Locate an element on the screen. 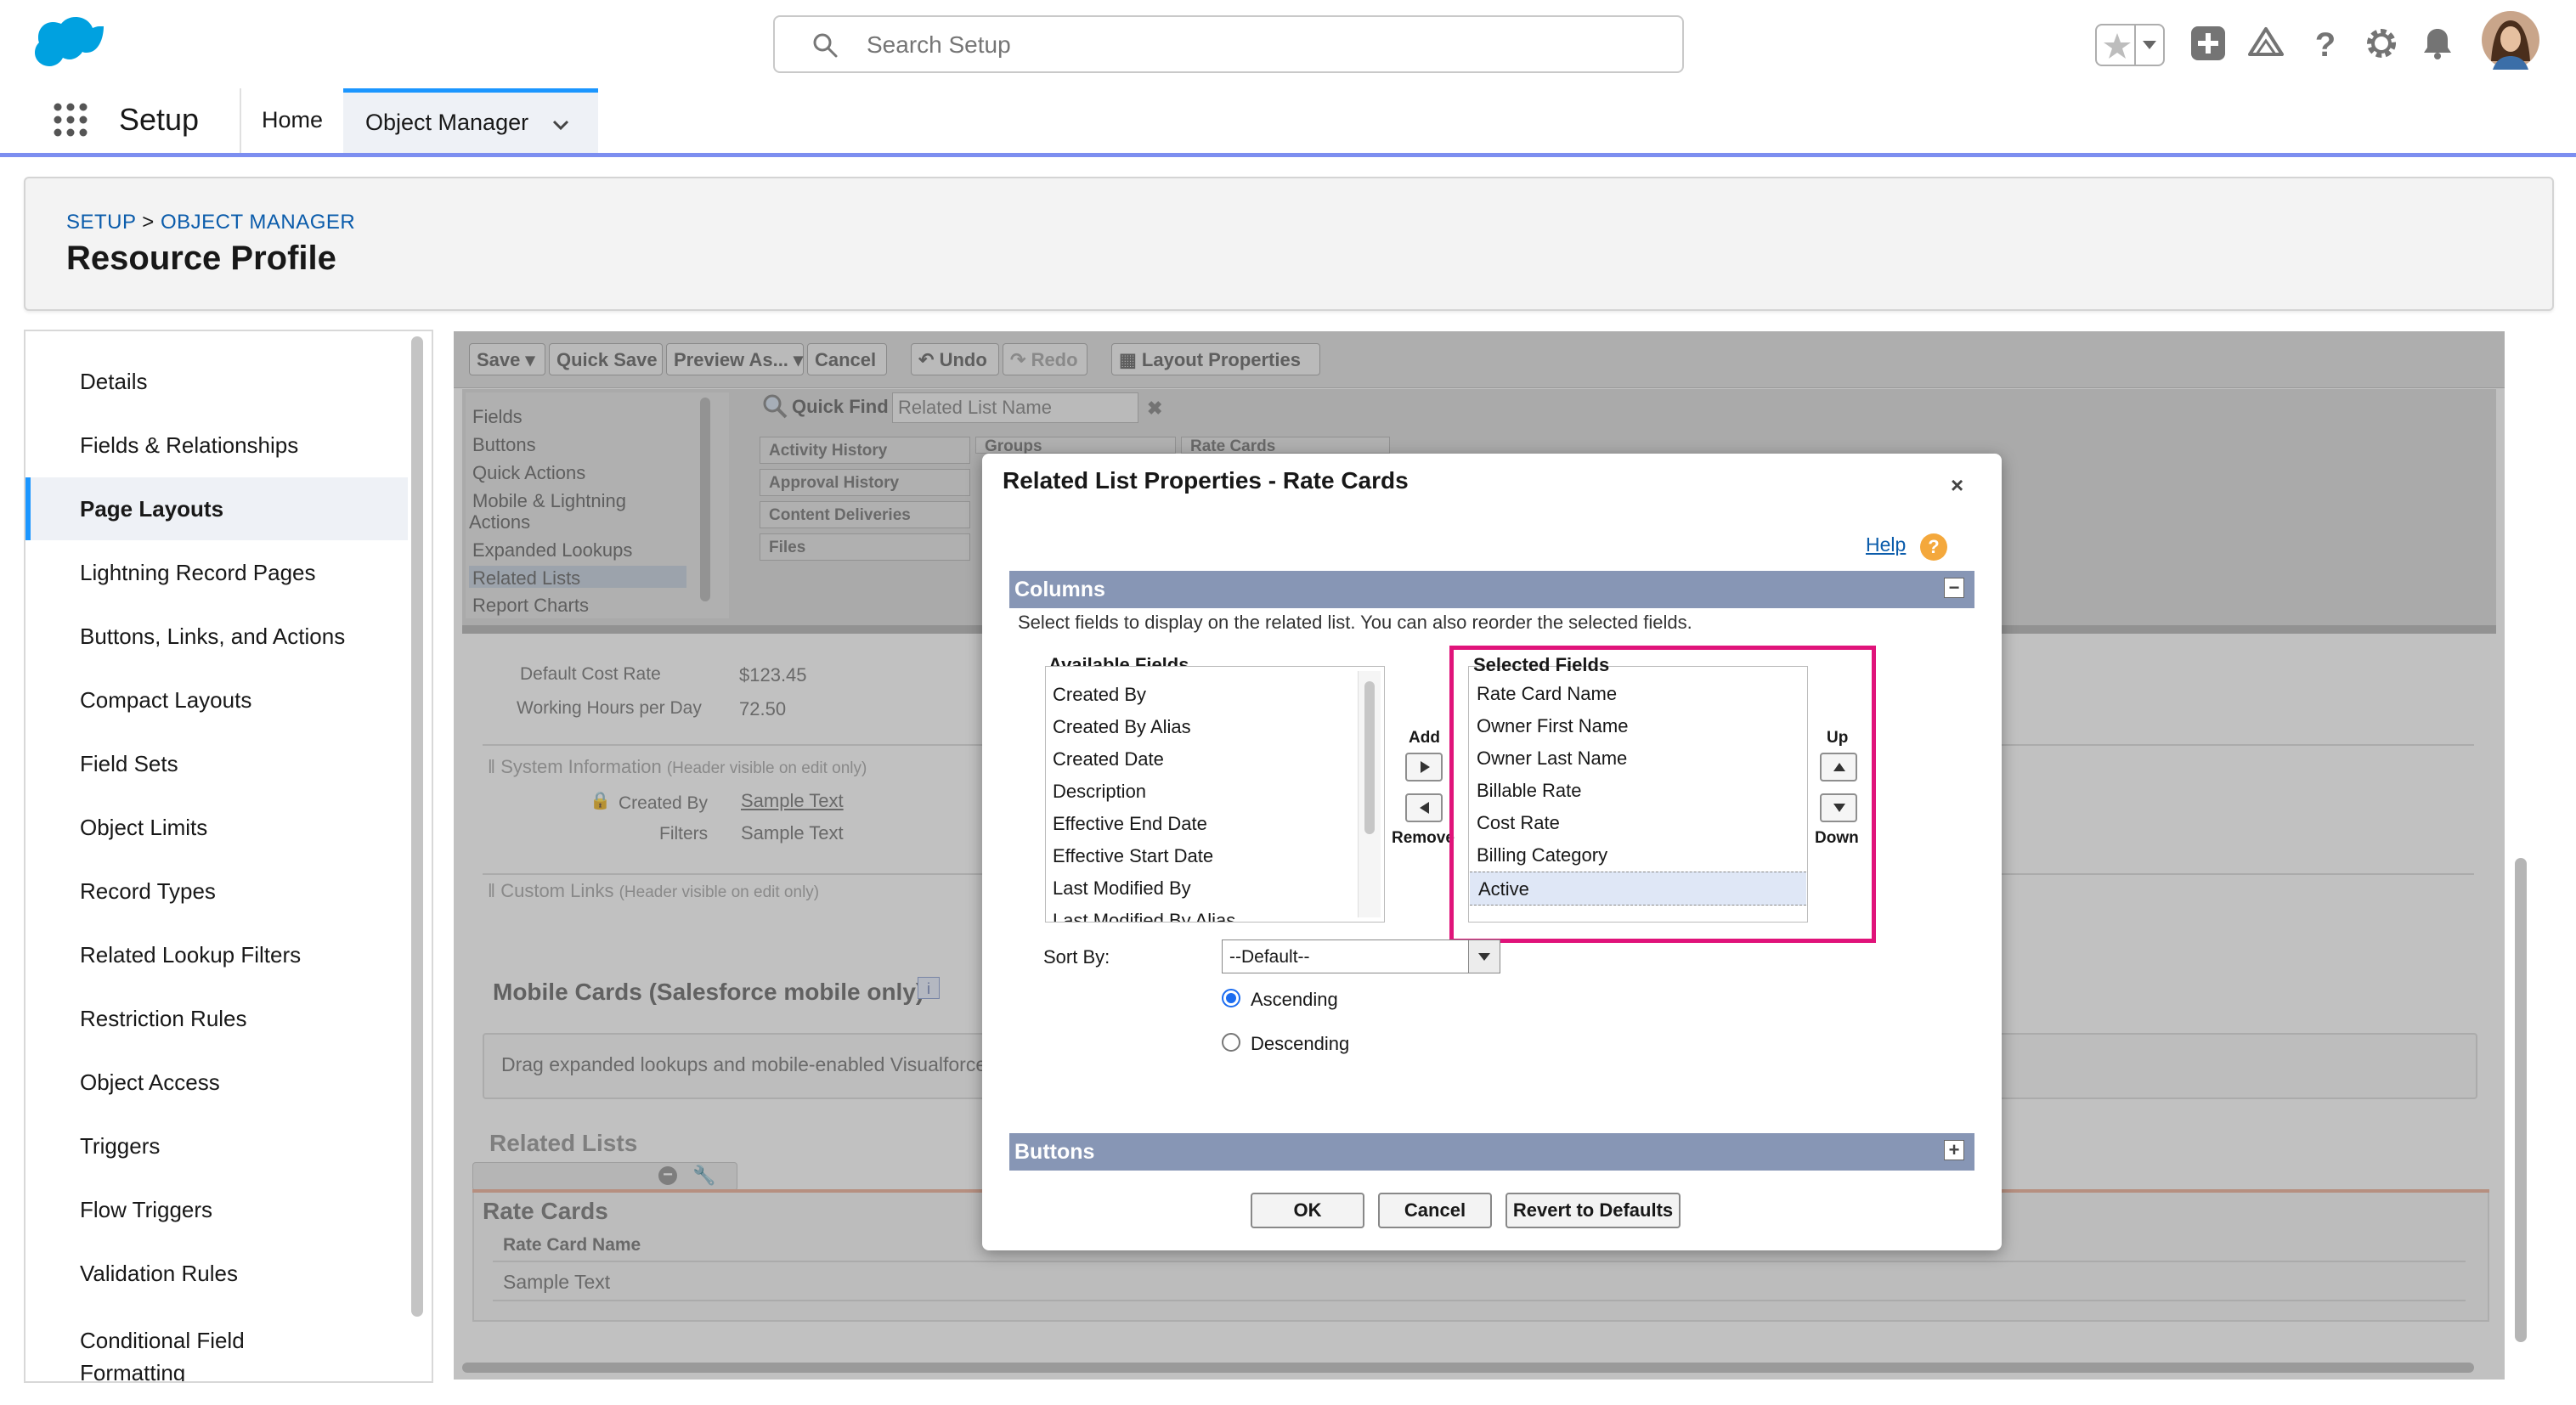  list-scrollbar is located at coordinates (1369, 757).